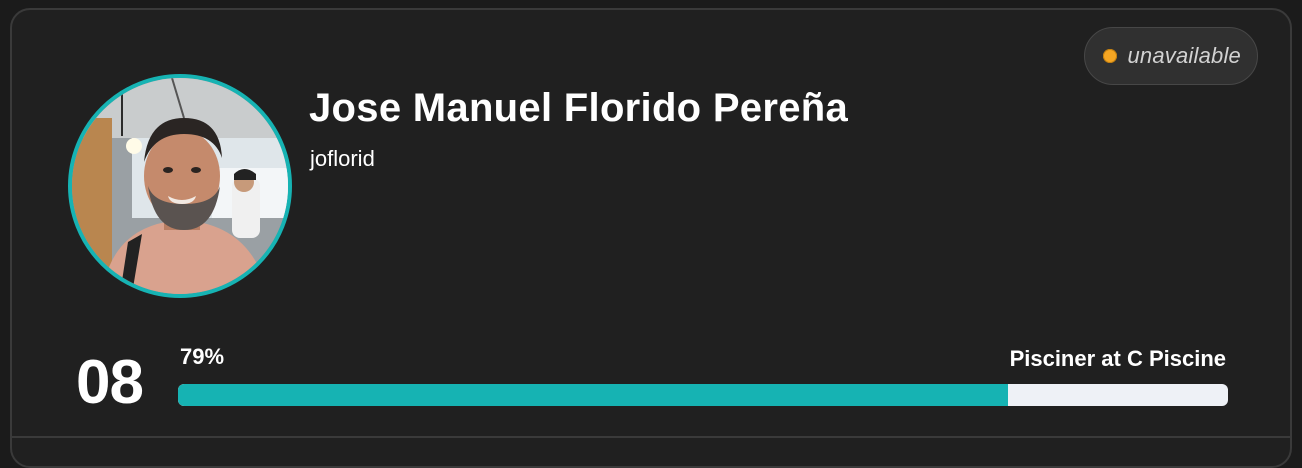  I want to click on level-percent: 79%, so click(202, 356).